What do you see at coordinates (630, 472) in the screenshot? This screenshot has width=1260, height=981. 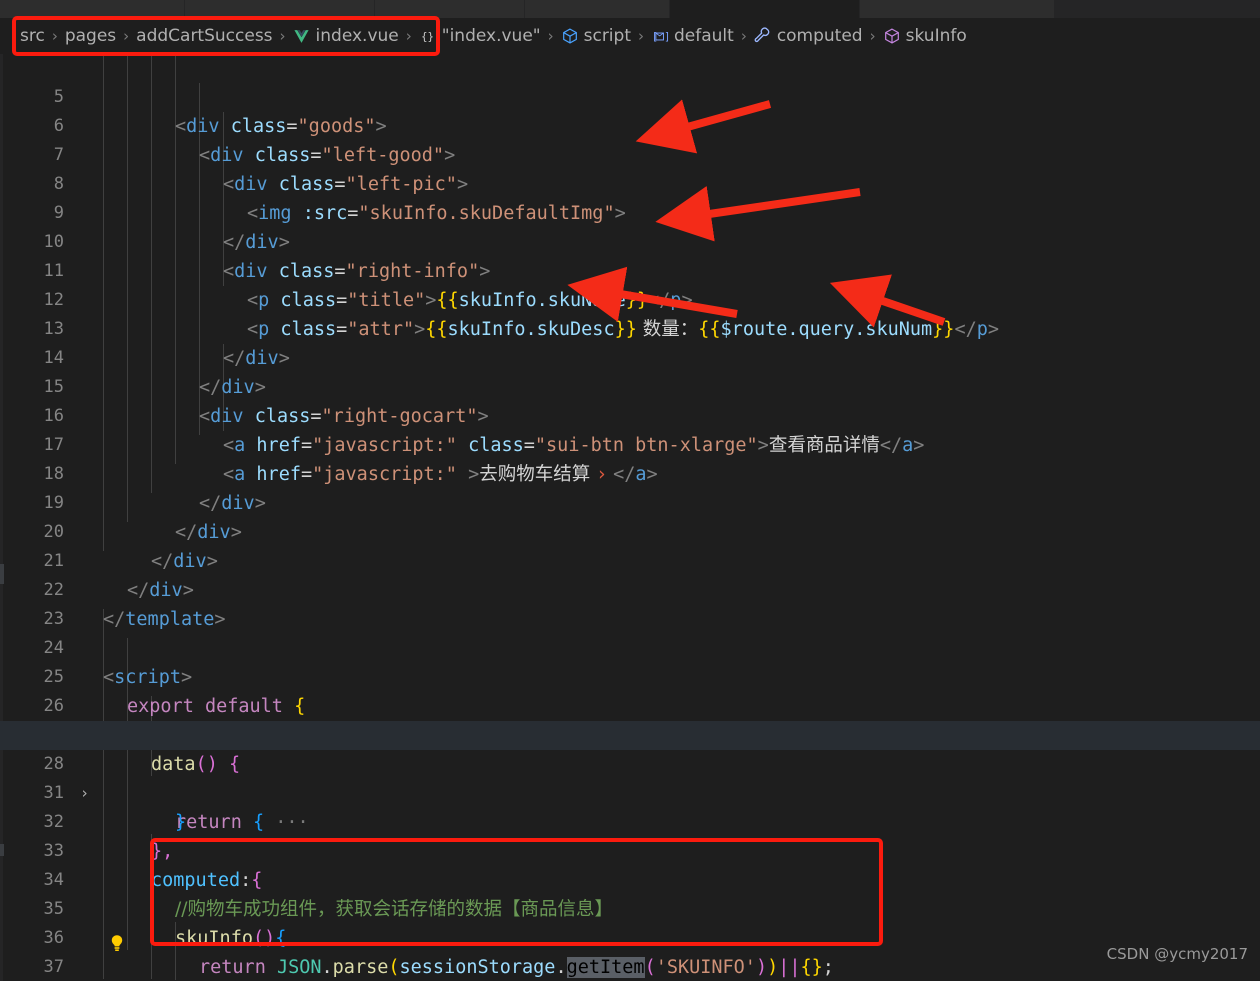 I see `code-line: 18 </div>` at bounding box center [630, 472].